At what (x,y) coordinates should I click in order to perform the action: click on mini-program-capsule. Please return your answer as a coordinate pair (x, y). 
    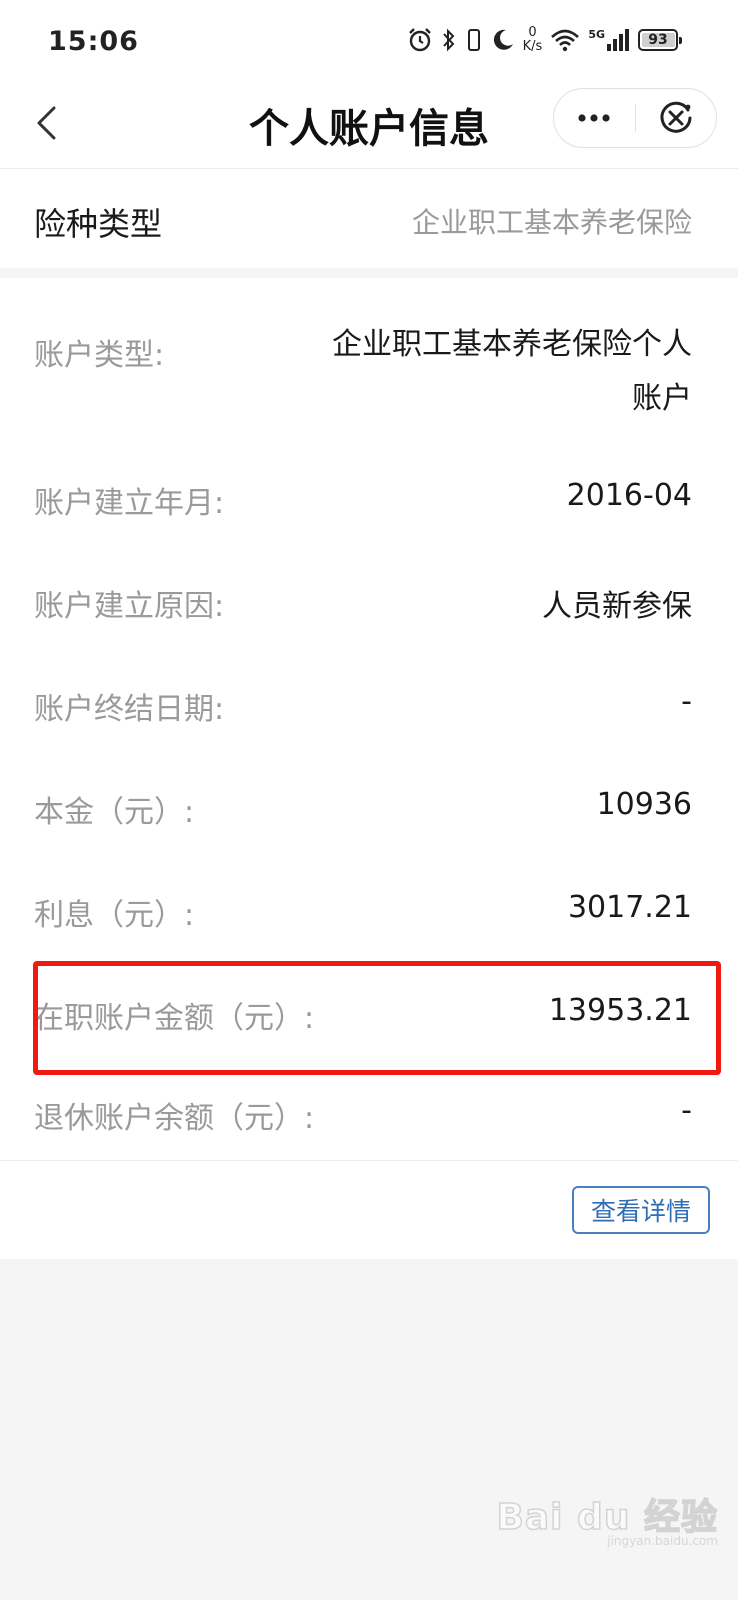
    Looking at the image, I should click on (635, 118).